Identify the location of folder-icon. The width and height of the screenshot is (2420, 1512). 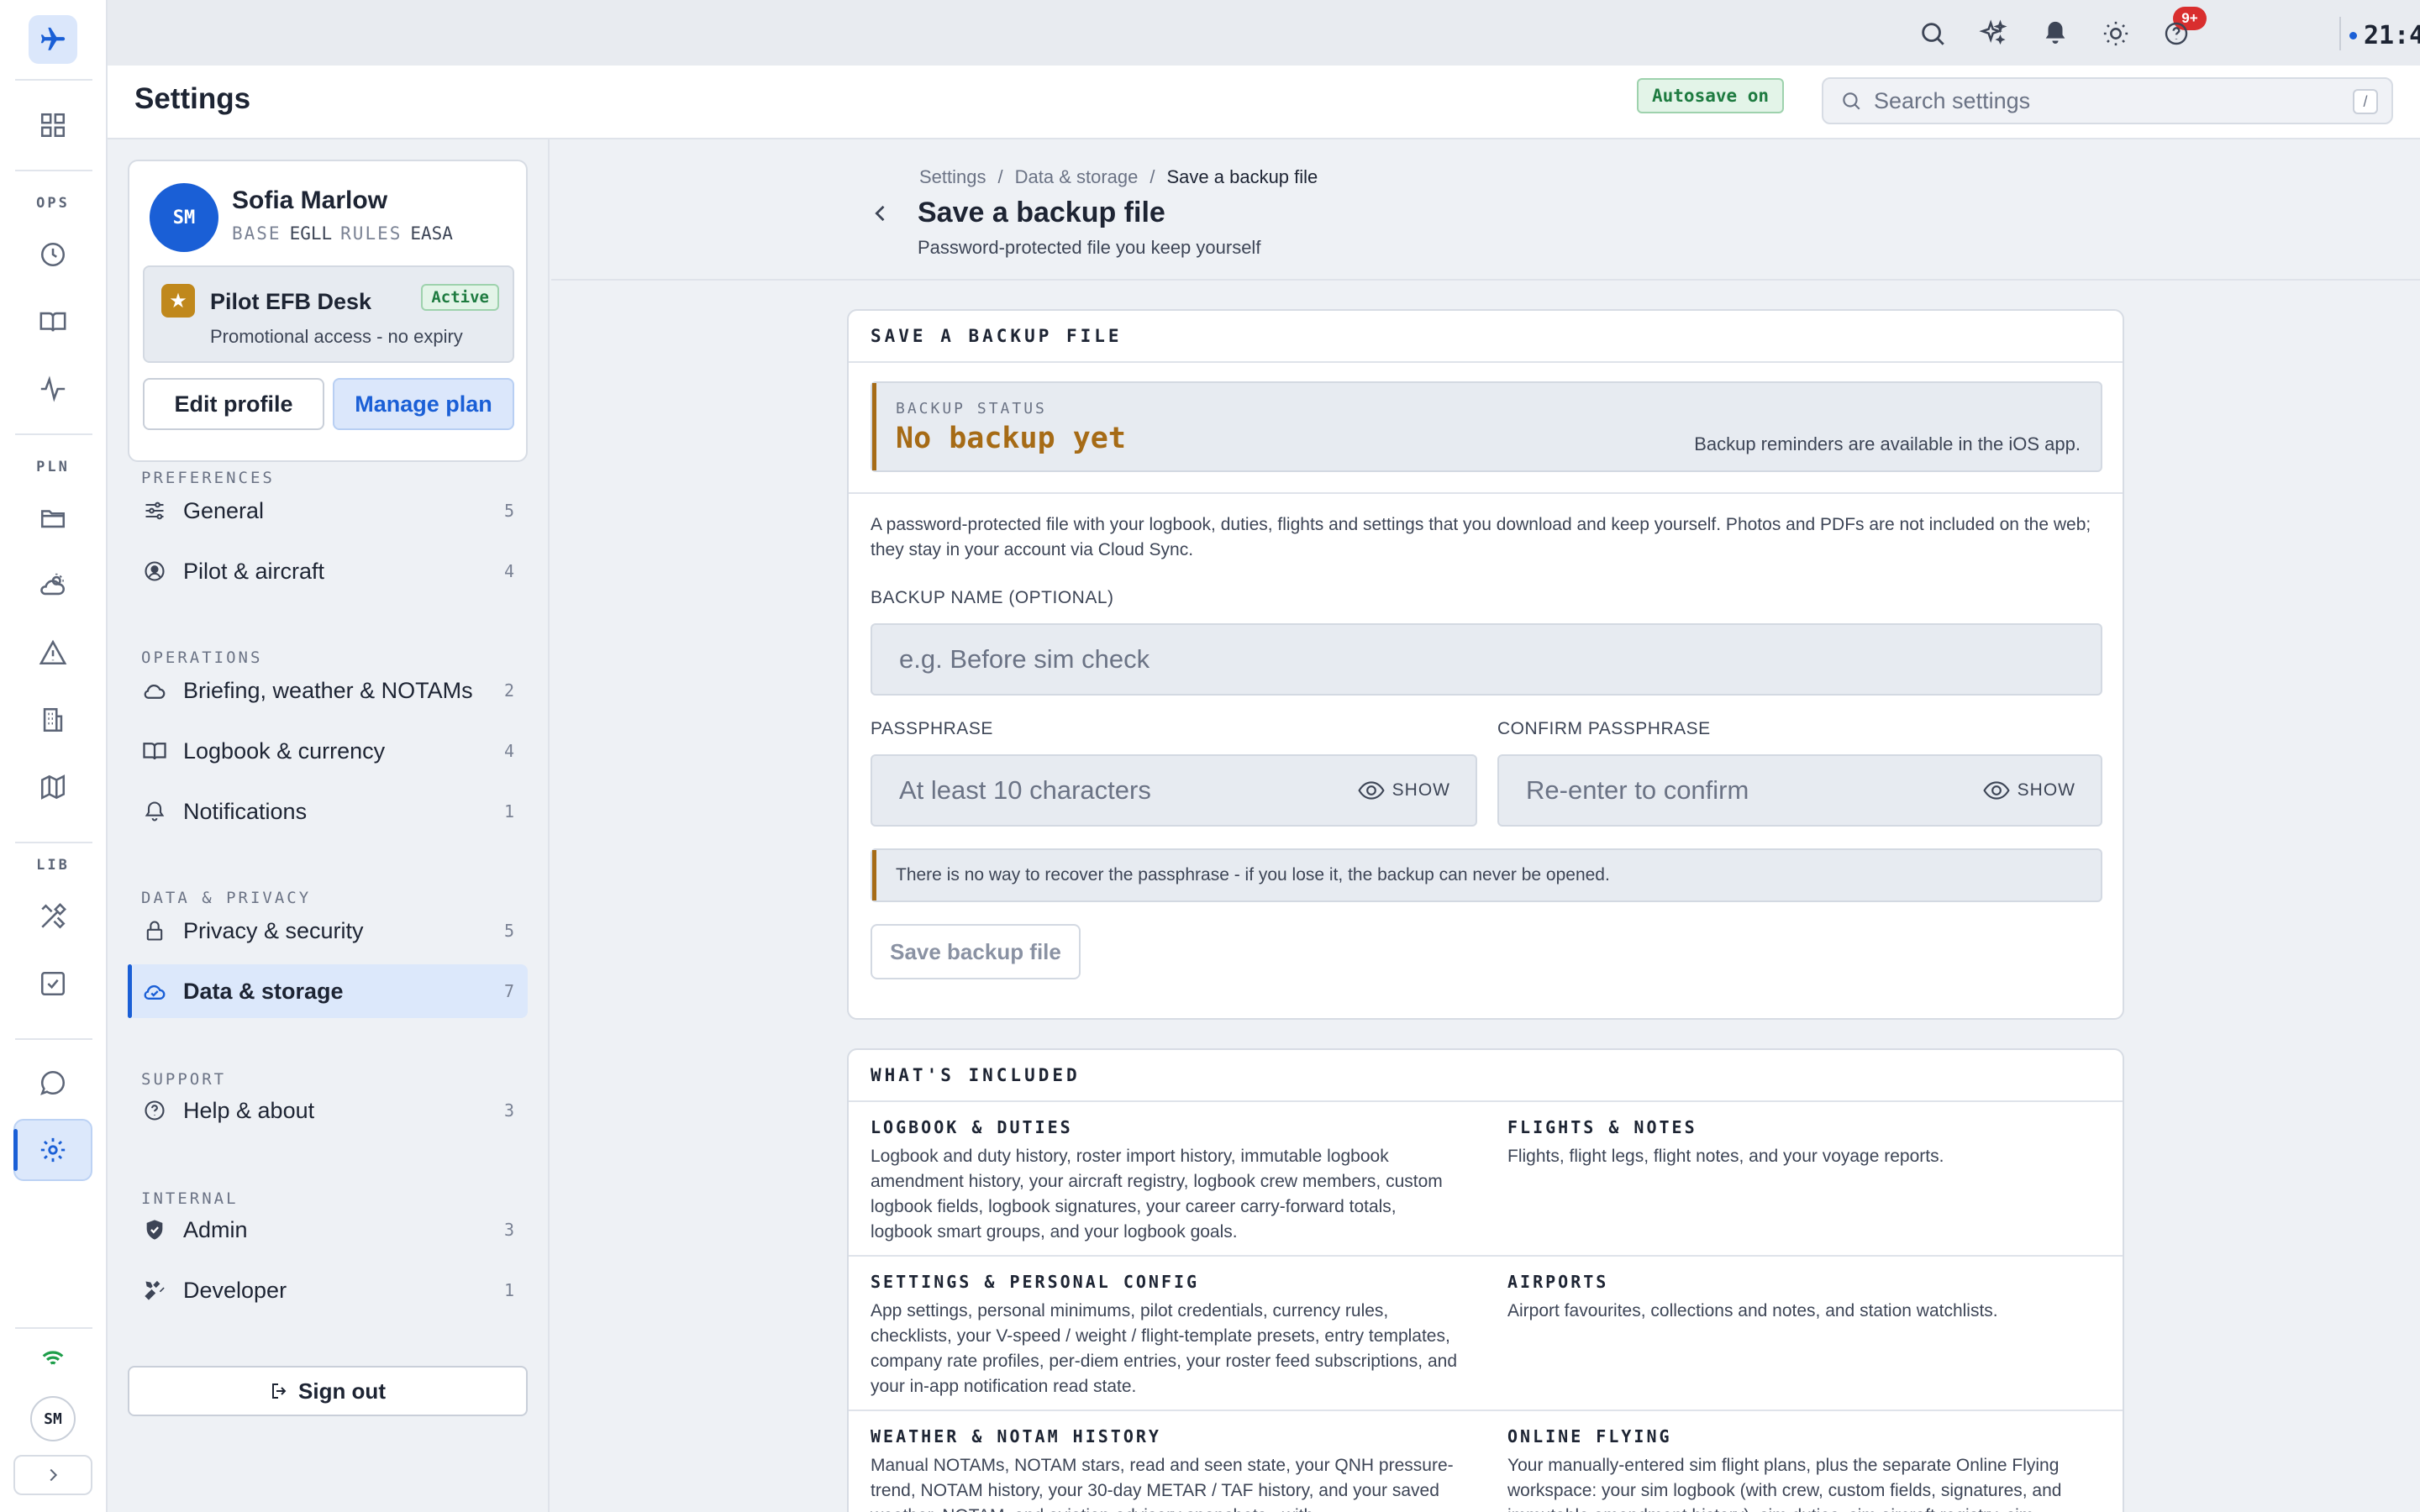
(53, 518).